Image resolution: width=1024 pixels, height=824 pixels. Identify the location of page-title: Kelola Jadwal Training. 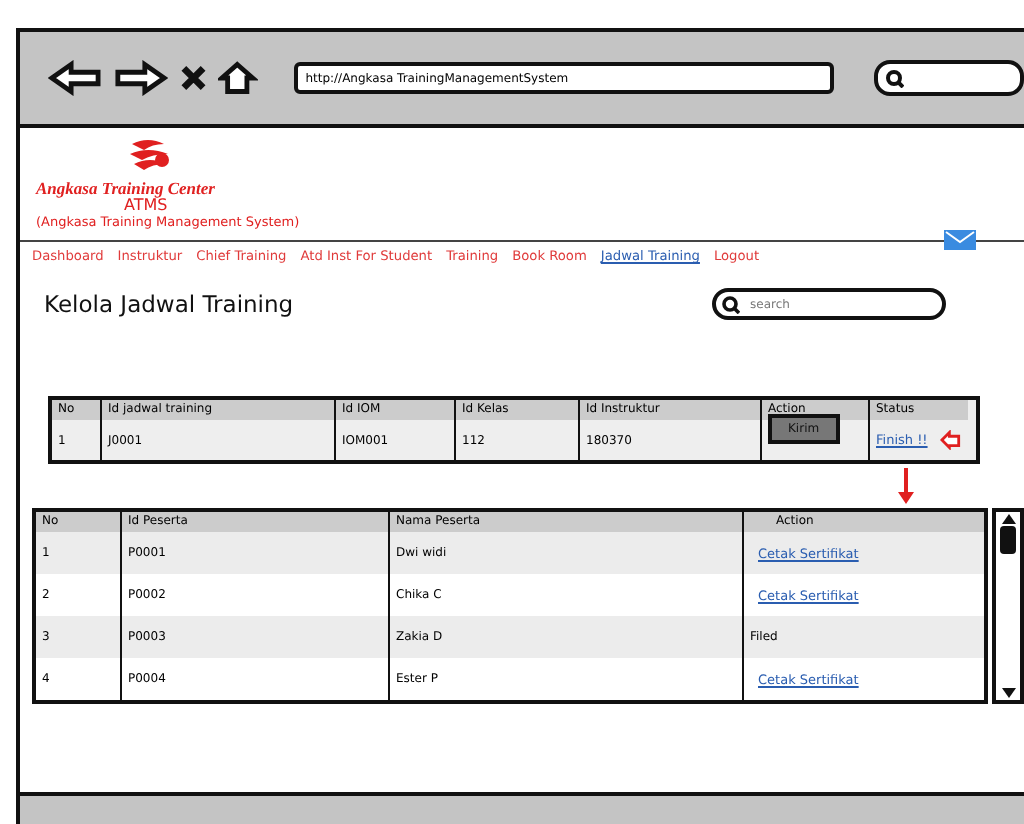
(170, 304).